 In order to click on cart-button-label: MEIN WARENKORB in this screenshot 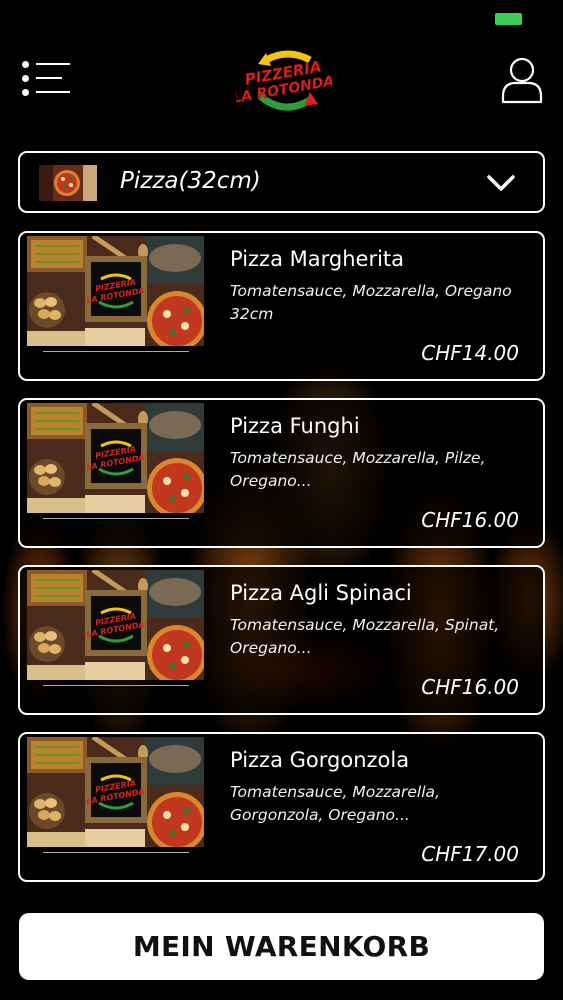, I will do `click(281, 946)`.